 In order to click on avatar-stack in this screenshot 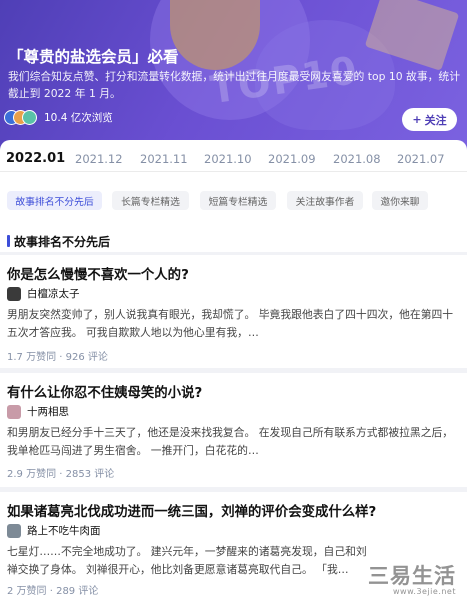, I will do `click(21, 117)`.